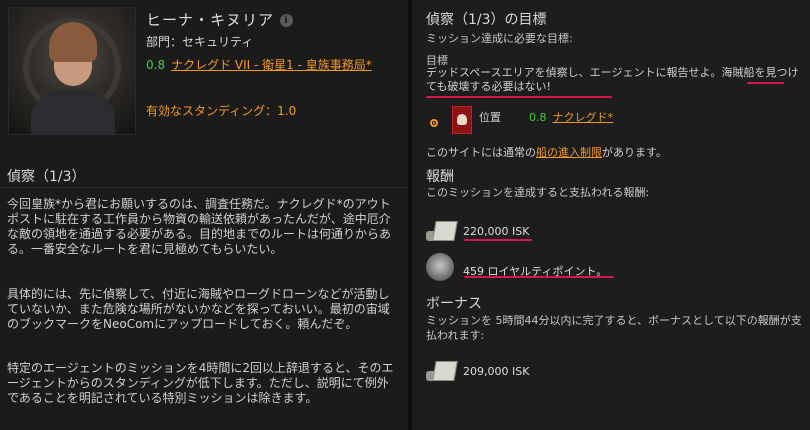  Describe the element at coordinates (496, 371) in the screenshot. I see `bonus-isk-value: 209,000 ISK` at that location.